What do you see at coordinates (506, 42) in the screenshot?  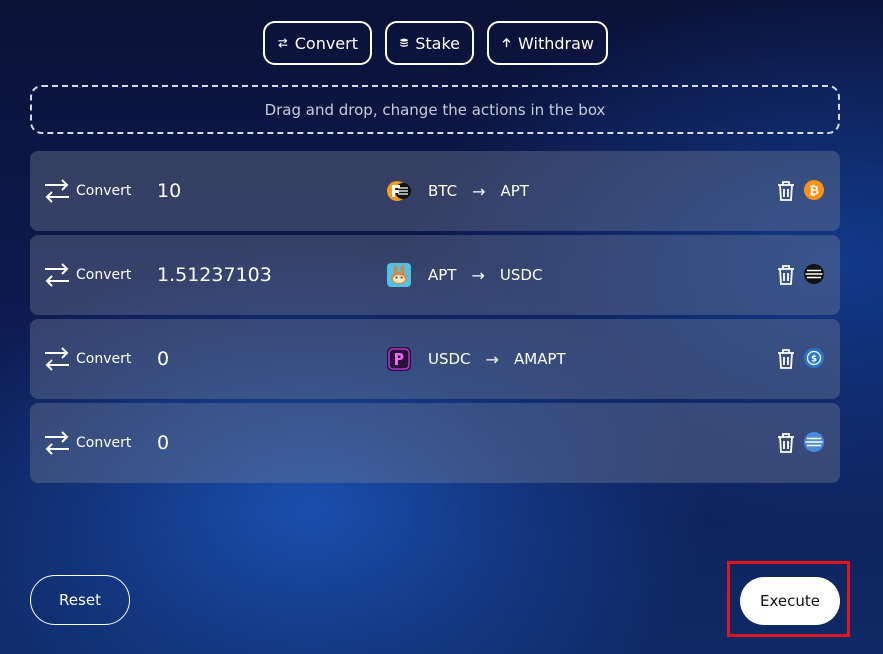 I see `arrow-up-icon` at bounding box center [506, 42].